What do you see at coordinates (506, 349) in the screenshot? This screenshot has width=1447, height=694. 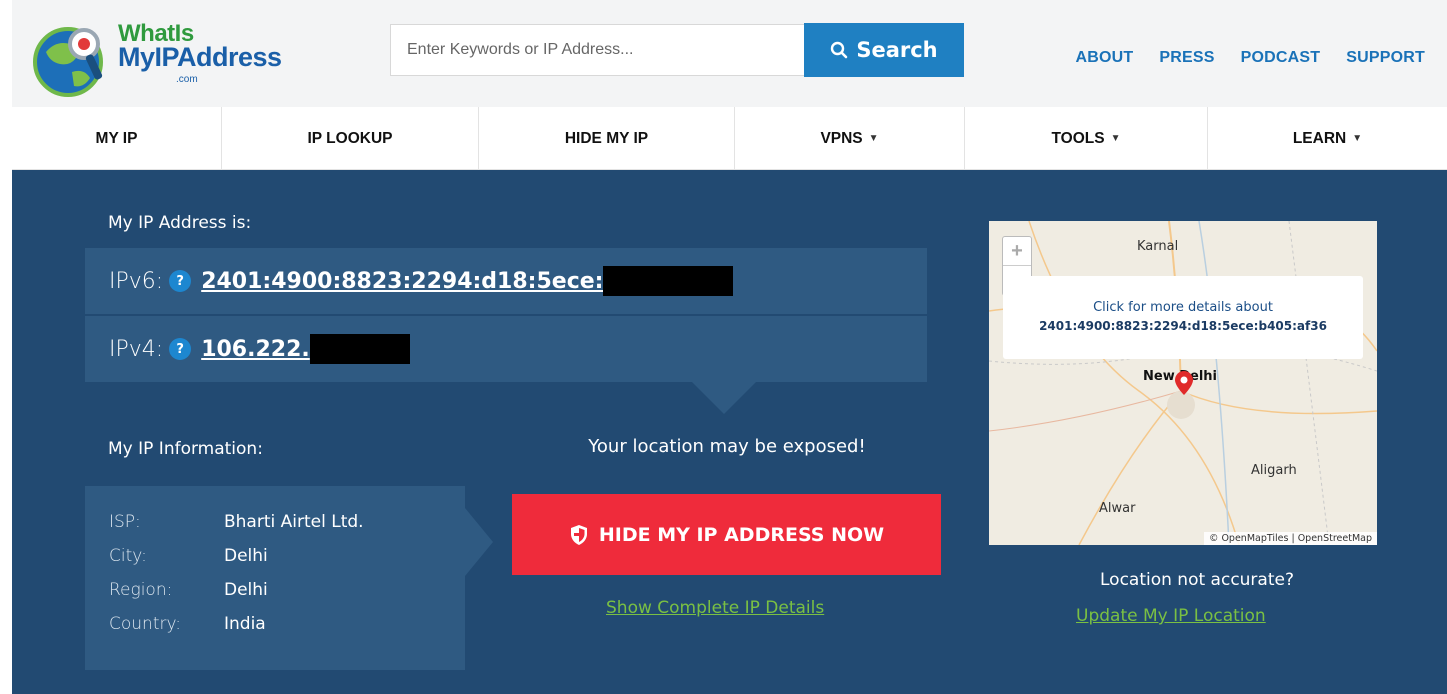 I see `ipv4-row: IPv4: ? 106.222.` at bounding box center [506, 349].